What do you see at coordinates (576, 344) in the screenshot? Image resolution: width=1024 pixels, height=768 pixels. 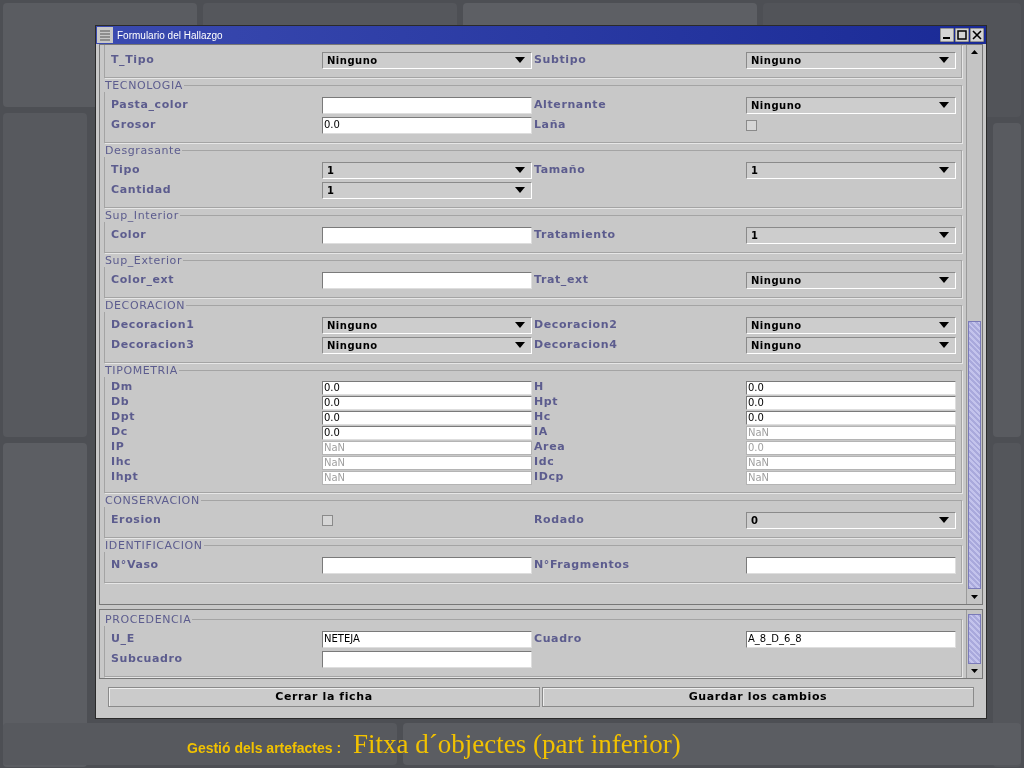 I see `field-label: Decoracion4` at bounding box center [576, 344].